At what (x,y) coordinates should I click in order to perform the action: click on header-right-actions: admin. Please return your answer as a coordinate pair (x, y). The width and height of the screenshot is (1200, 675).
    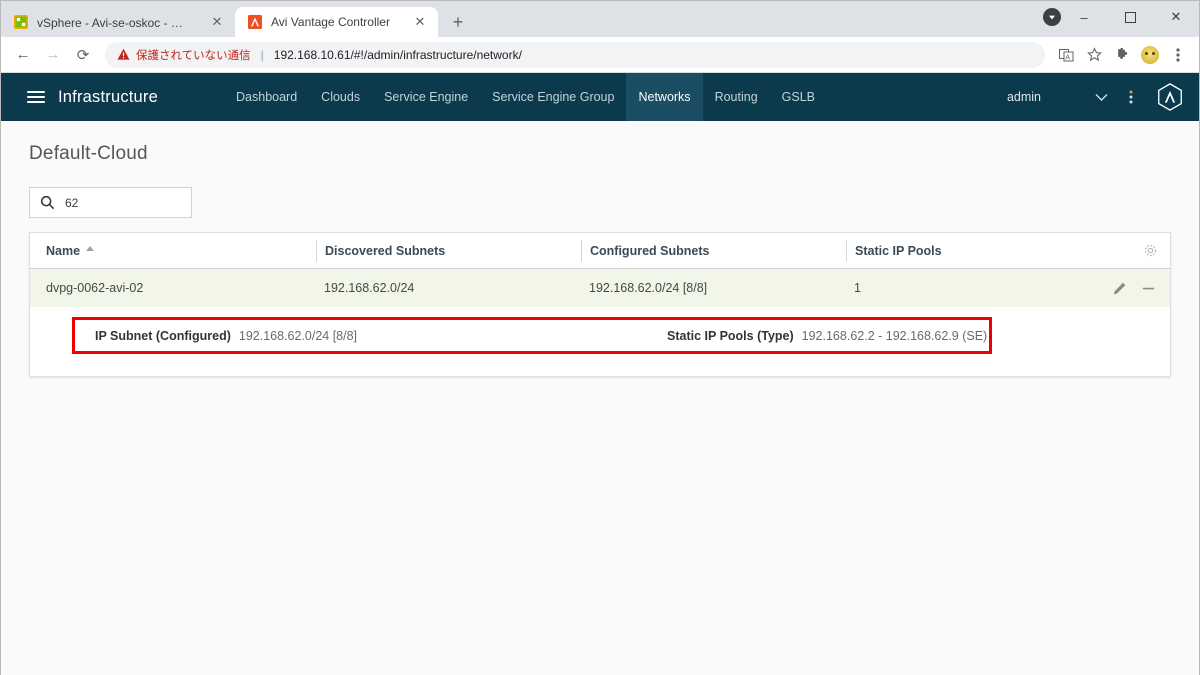
    Looking at the image, I should click on (1103, 97).